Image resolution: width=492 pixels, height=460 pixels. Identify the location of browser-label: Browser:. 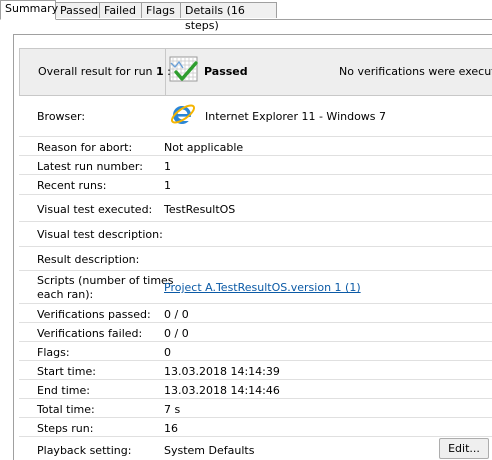
(61, 116).